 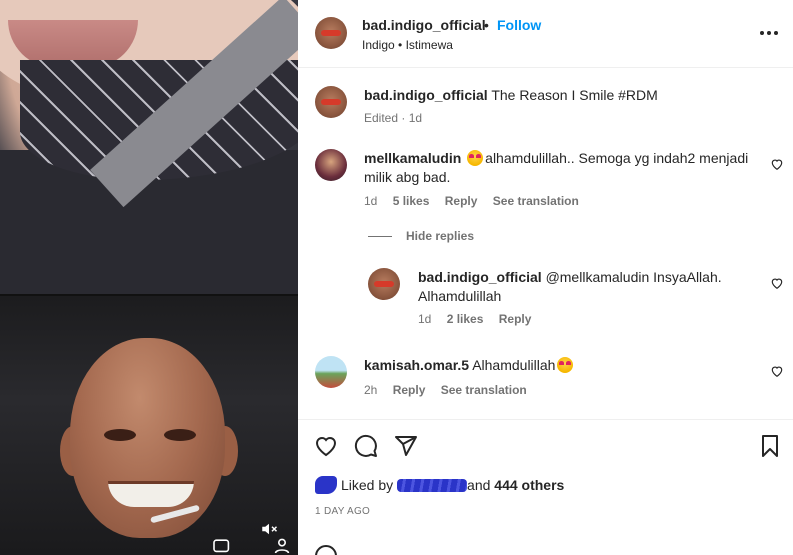 What do you see at coordinates (407, 45) in the screenshot?
I see `post-subtitle: Indigo • Istimewa` at bounding box center [407, 45].